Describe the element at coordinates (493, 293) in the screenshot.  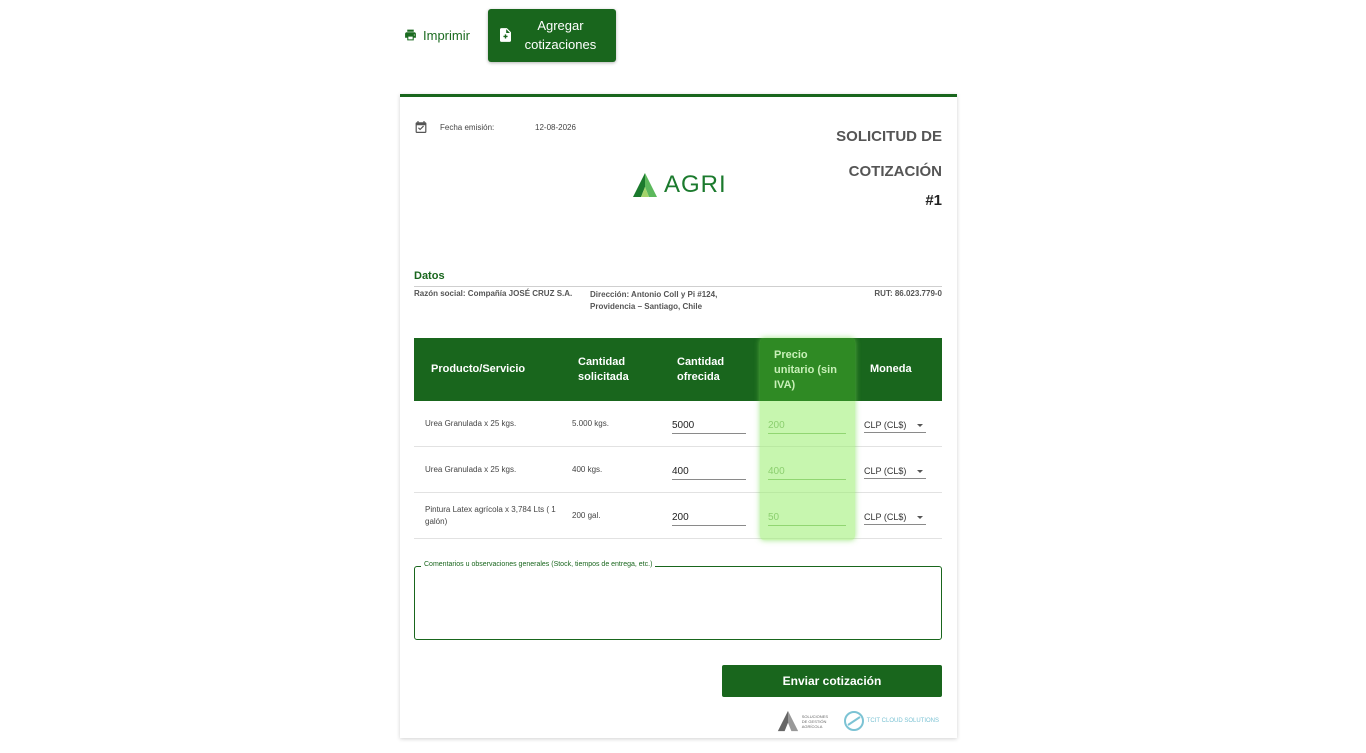
I see `razon-social: Razón social: Compañía JOSÉ CRUZ S.A.` at that location.